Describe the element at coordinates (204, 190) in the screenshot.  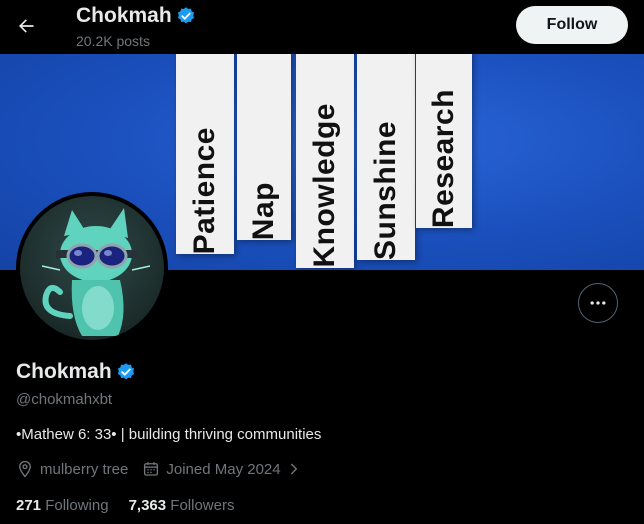
I see `banner-word: Patience` at that location.